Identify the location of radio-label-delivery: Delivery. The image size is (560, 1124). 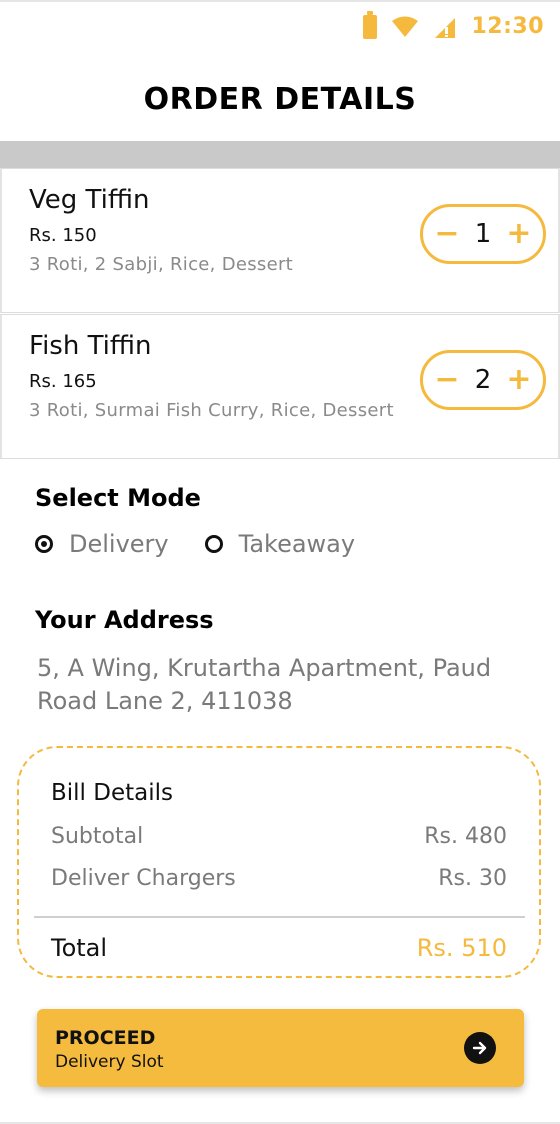
(119, 544).